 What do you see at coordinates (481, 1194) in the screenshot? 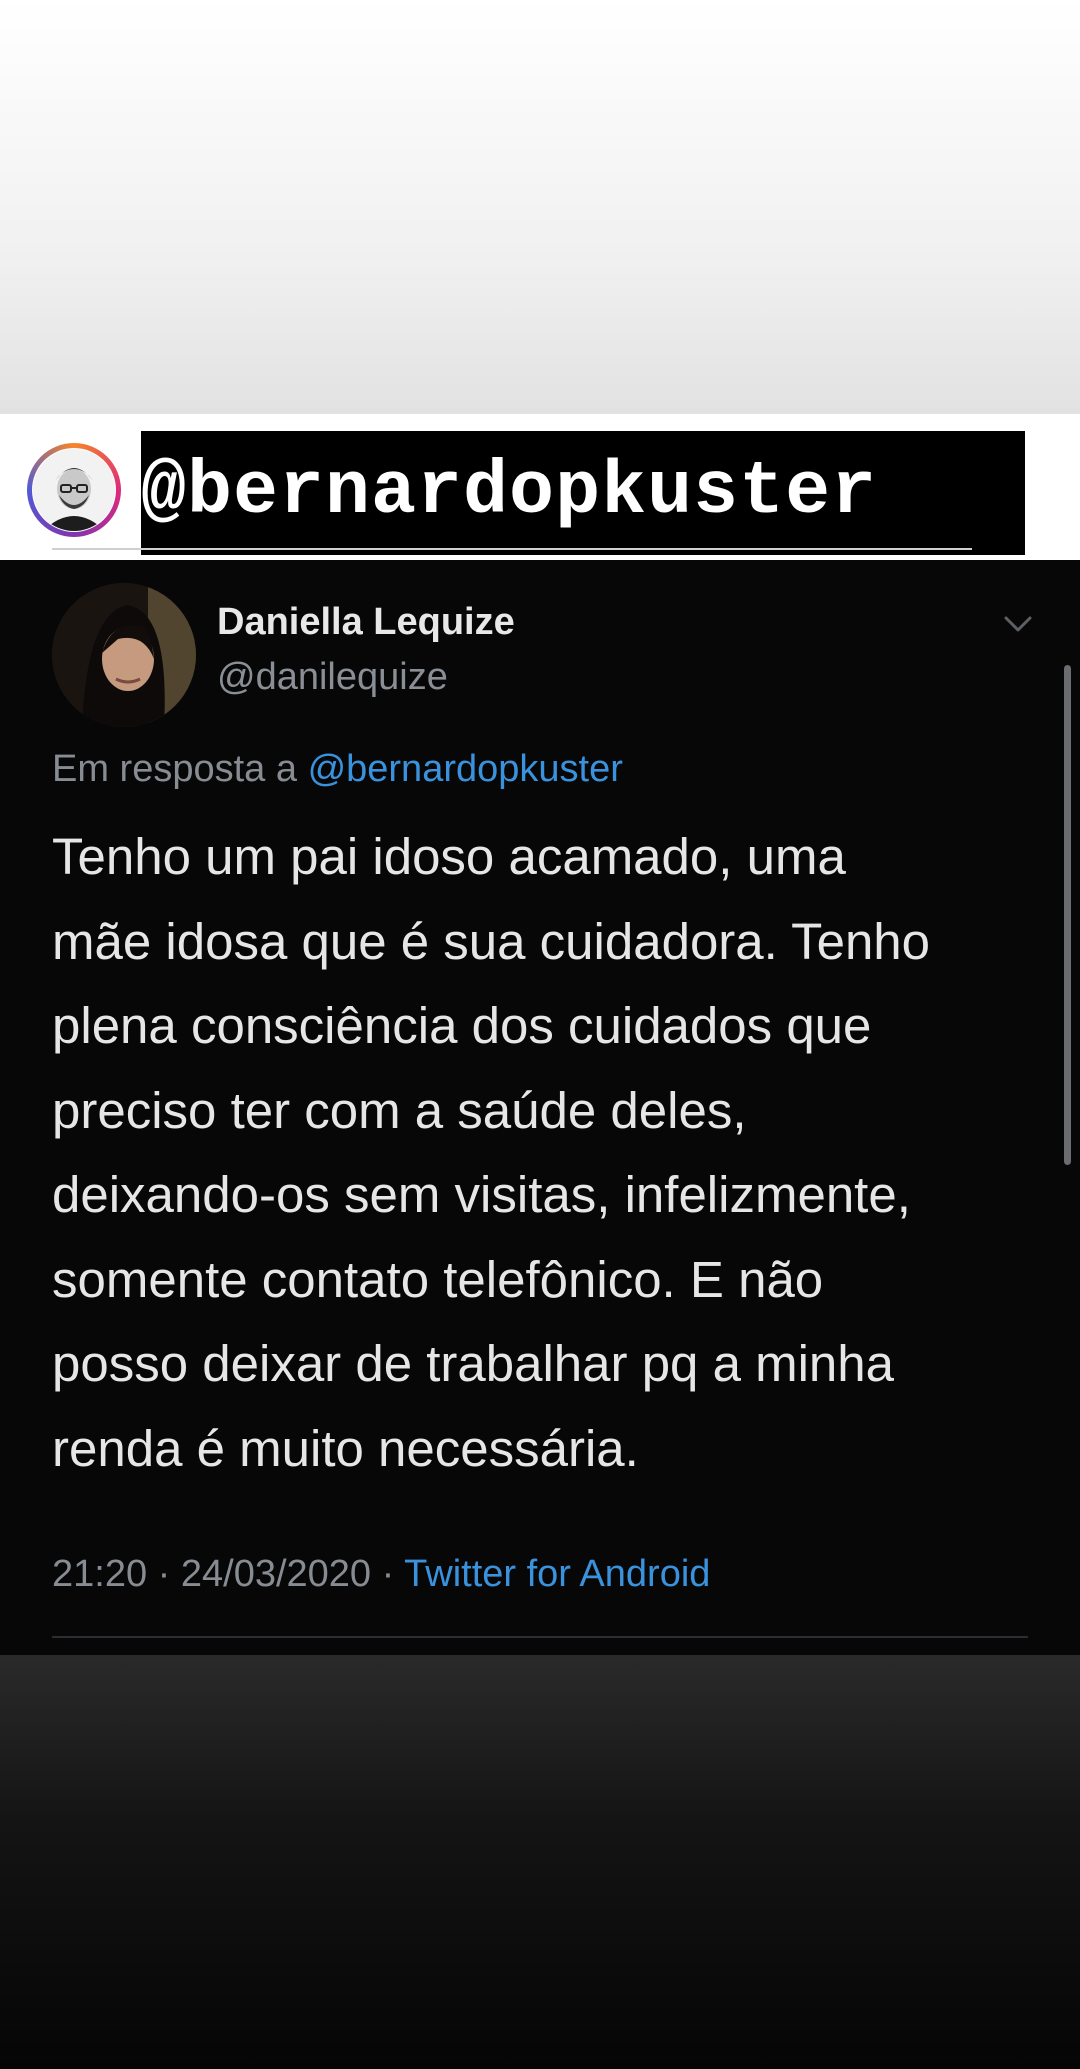
I see `tweet-body-line: deixando-os sem visitas, infelizmente,` at bounding box center [481, 1194].